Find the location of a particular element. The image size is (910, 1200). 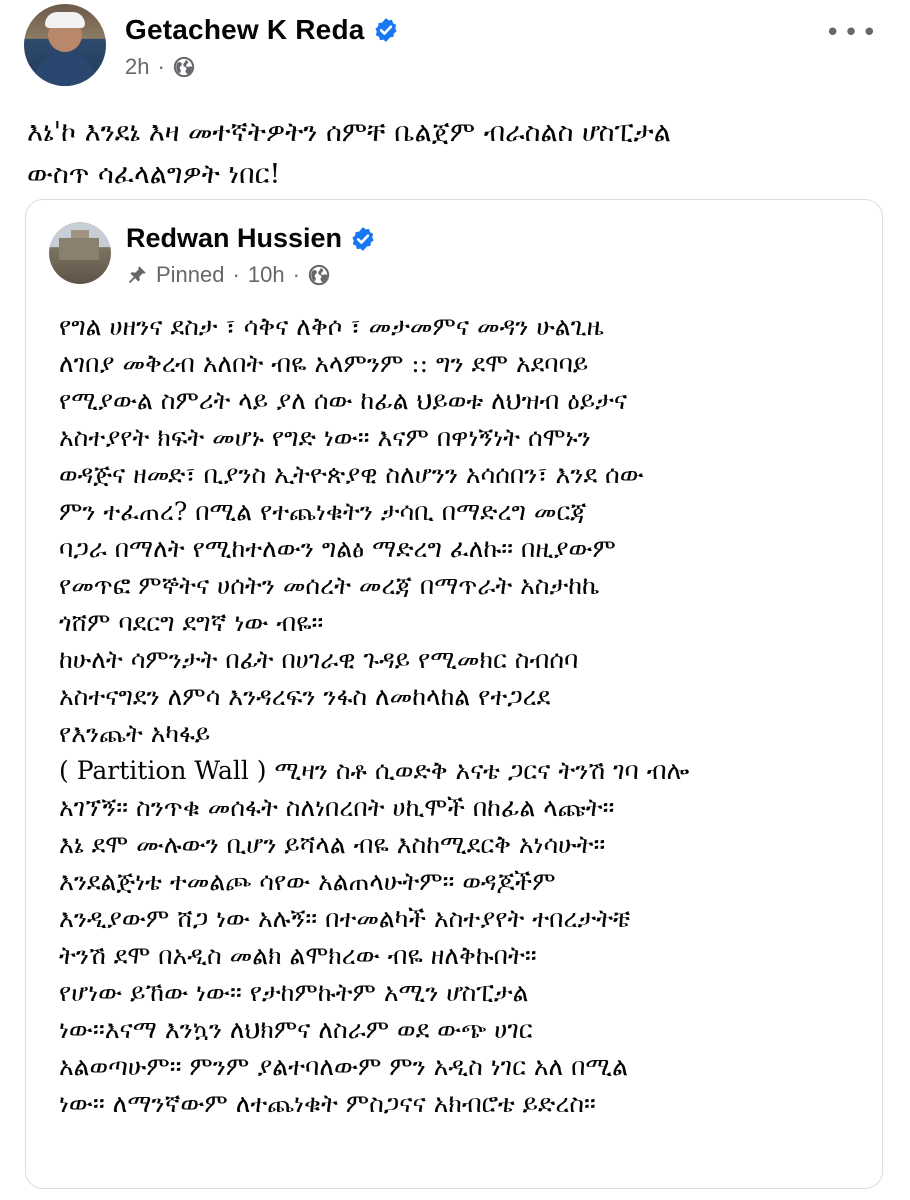

shared-author-name-row: Redwan Hussien is located at coordinates (251, 238).